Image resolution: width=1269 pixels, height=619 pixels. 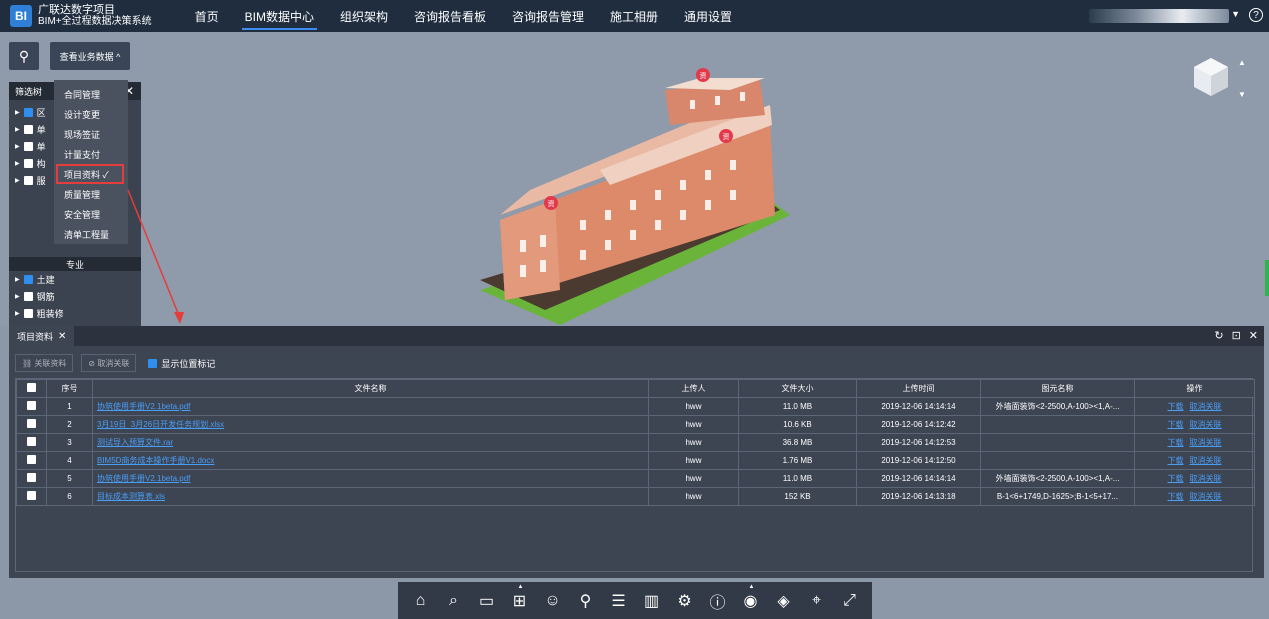 What do you see at coordinates (91, 234) in the screenshot?
I see `menu-item-bill-quantity: 清单工程量` at bounding box center [91, 234].